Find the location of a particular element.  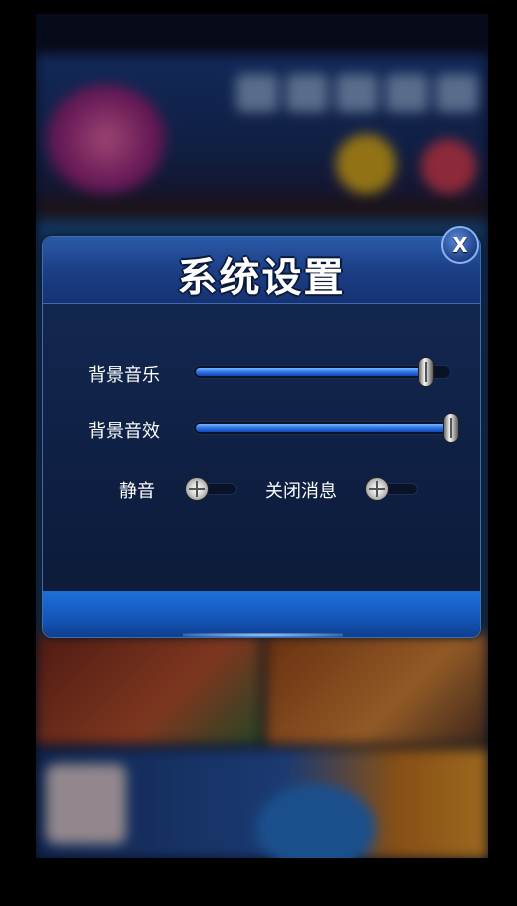

close-messages-toggle-knob is located at coordinates (377, 489).